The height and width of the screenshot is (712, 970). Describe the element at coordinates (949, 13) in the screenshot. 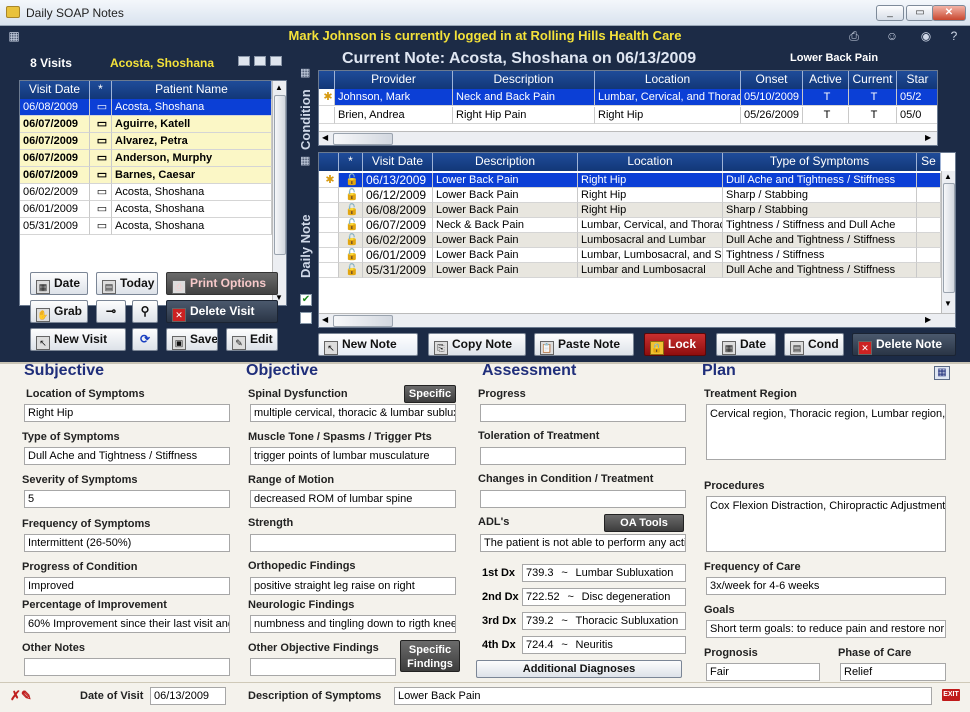

I see `close-button: ✕` at that location.